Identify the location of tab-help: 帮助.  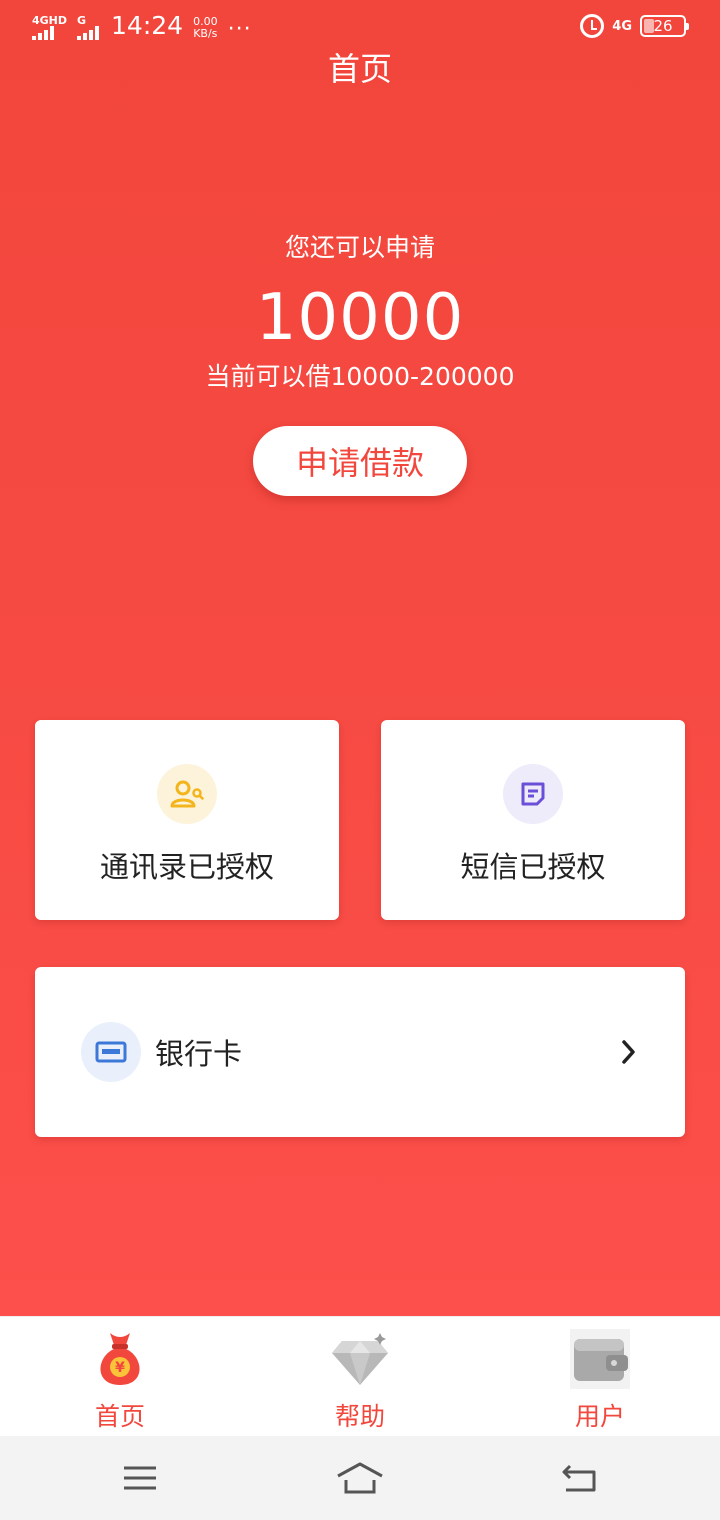
(360, 1380).